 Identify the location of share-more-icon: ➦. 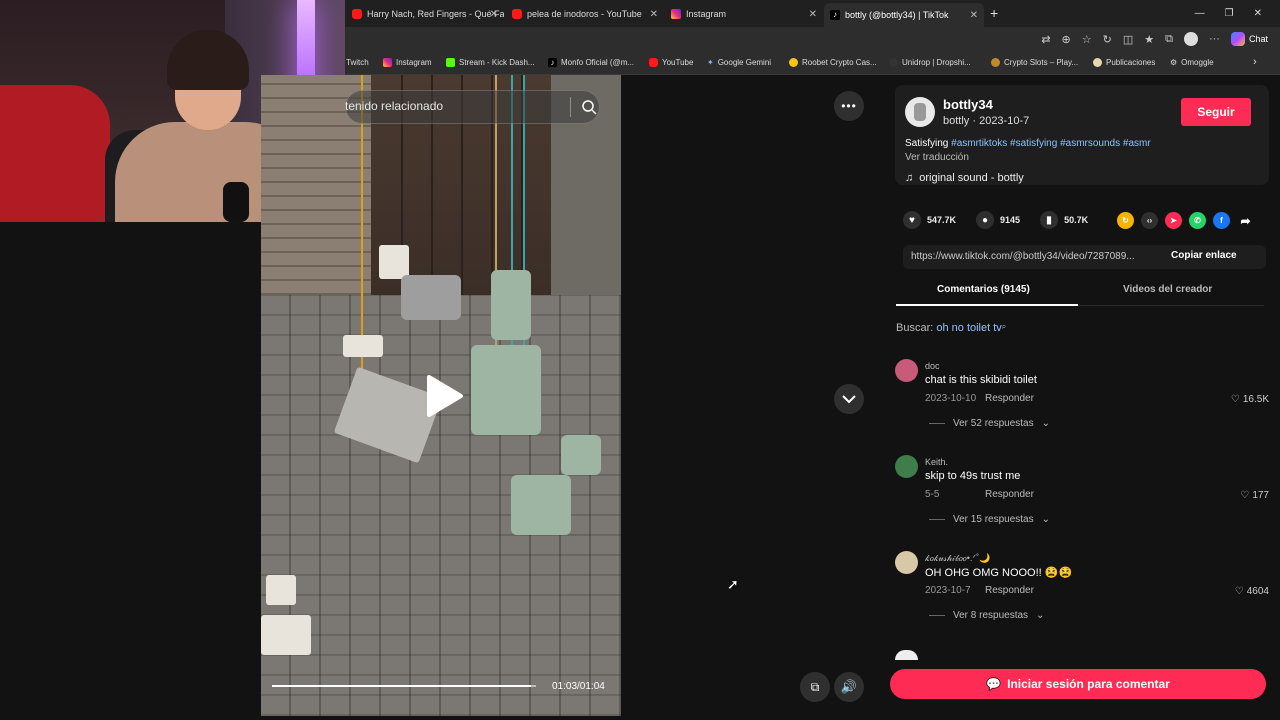
(1245, 220).